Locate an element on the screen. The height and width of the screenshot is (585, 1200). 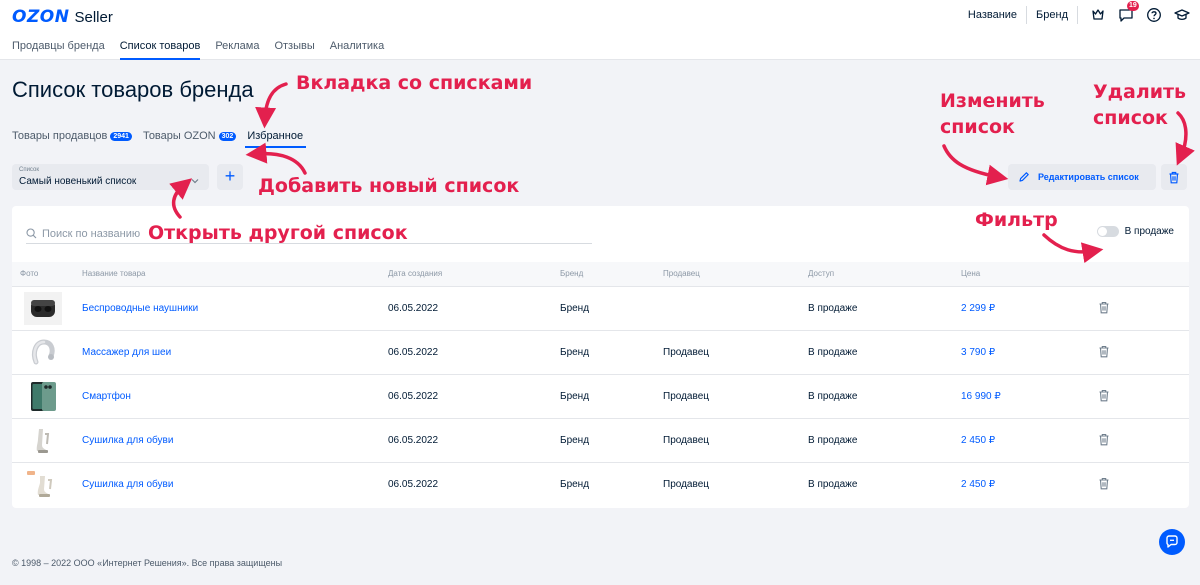
annotation-edit-line1: Изменить is located at coordinates (992, 101).